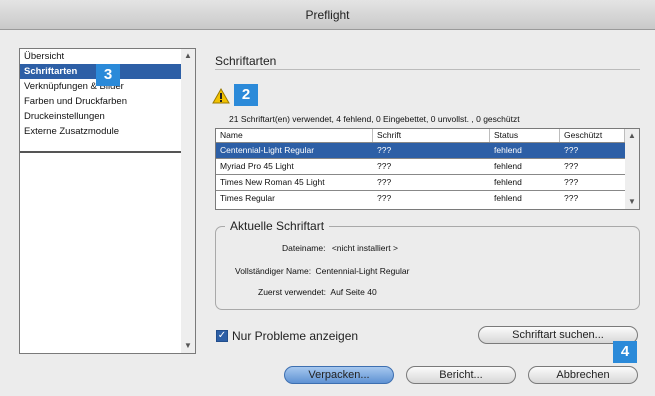 The height and width of the screenshot is (396, 655). I want to click on window-title: Preflight, so click(327, 15).